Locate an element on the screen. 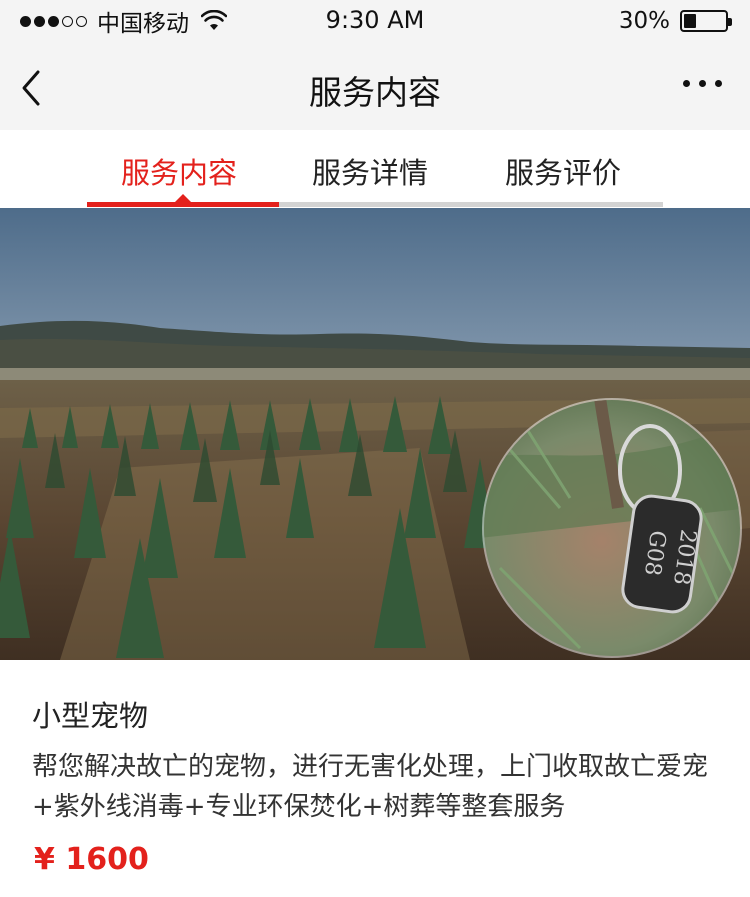  status-bar: 中国移动 9:30 AM 30% is located at coordinates (375, 21).